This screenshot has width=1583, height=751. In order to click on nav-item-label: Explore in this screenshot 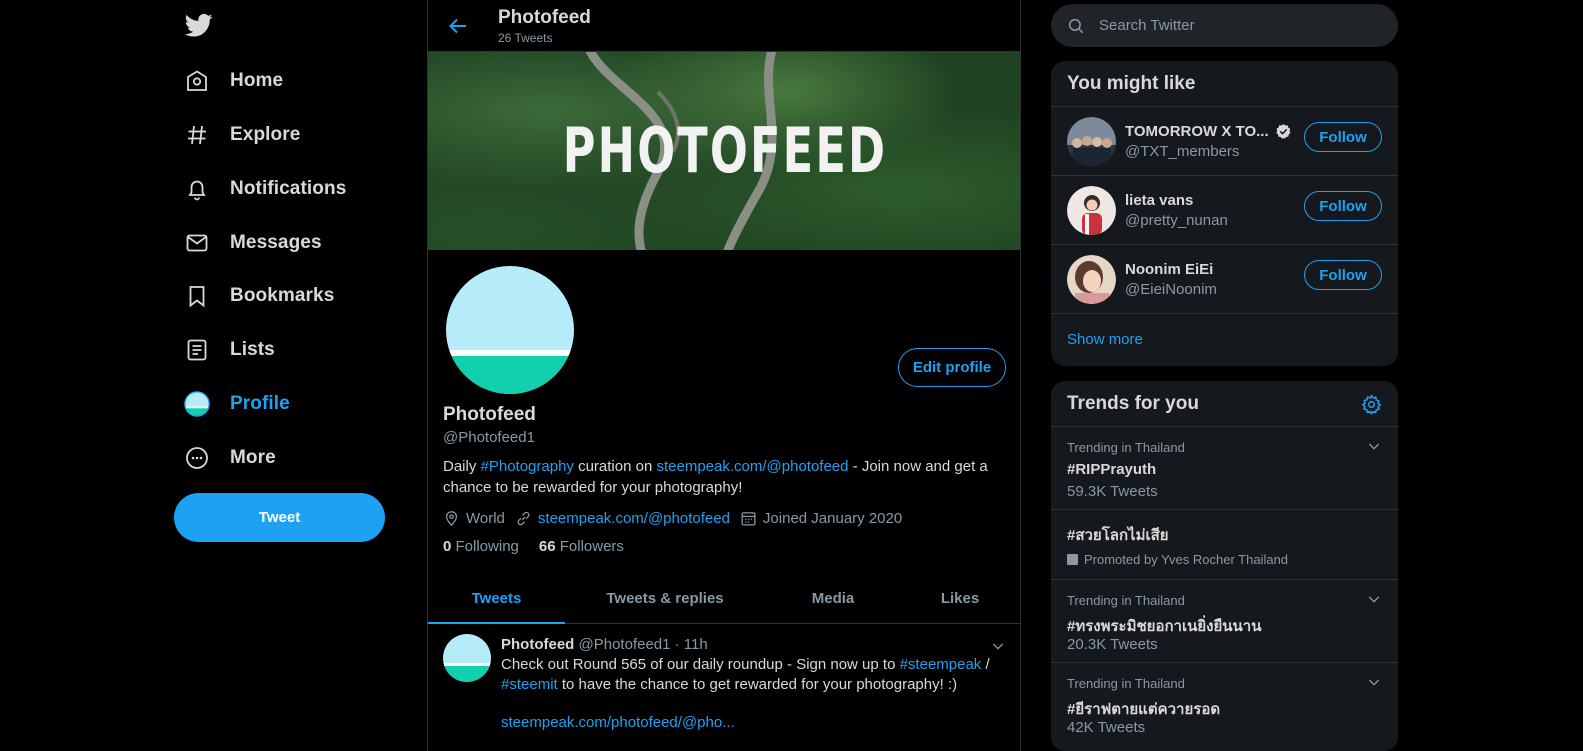, I will do `click(265, 134)`.